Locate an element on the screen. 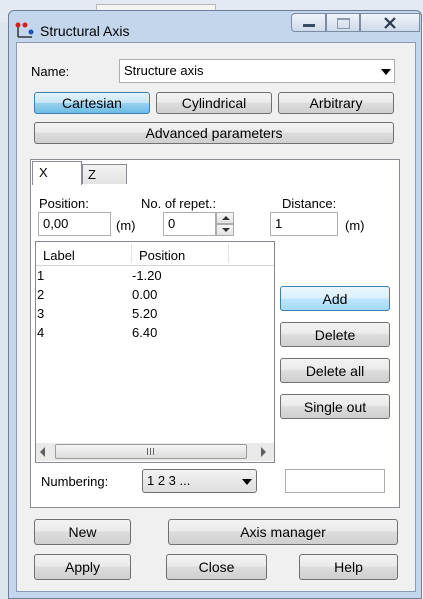 Image resolution: width=423 pixels, height=599 pixels. single-out-label: Single out is located at coordinates (335, 406).